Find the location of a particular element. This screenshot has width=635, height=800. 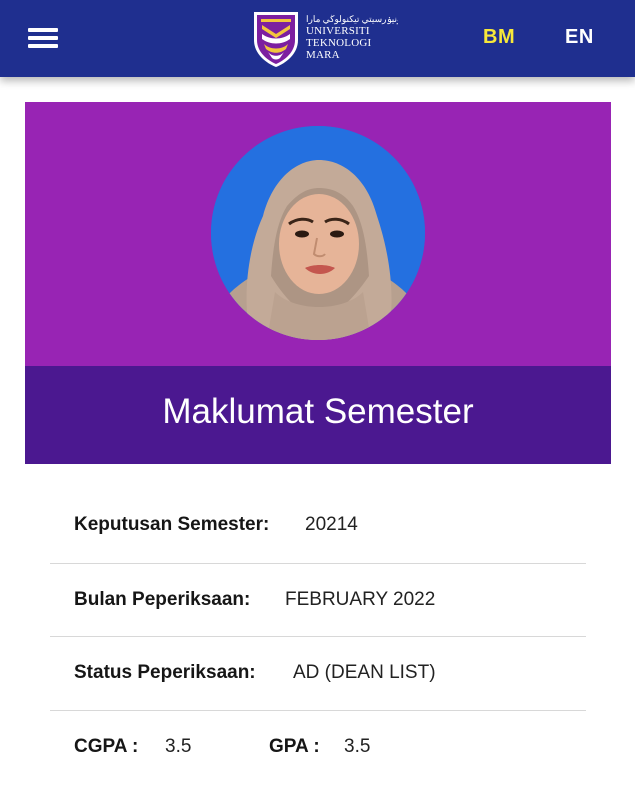

gpa-row: CGPA : 3.5 GPA : 3.5 is located at coordinates (318, 747).